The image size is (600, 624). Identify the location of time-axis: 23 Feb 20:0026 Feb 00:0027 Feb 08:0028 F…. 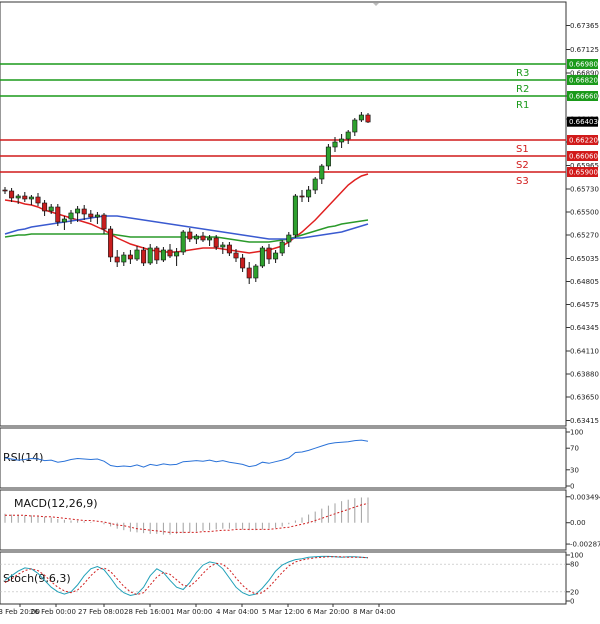
(197, 610).